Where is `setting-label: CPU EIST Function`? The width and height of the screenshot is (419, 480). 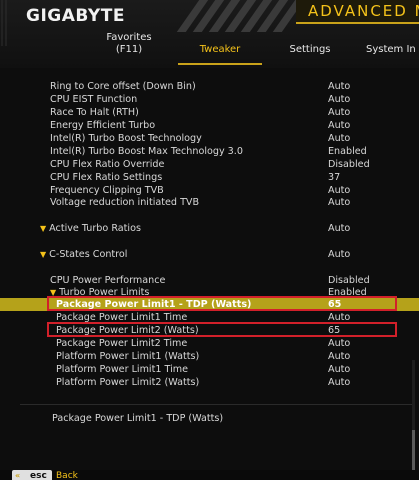
setting-label: CPU EIST Function is located at coordinates (94, 99).